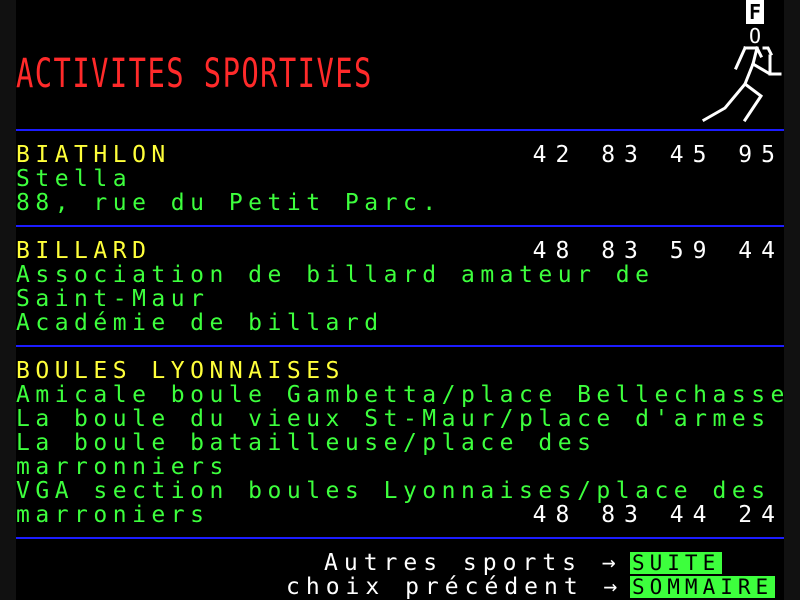 This screenshot has width=800, height=600. Describe the element at coordinates (194, 74) in the screenshot. I see `page-title: ACTIVITES SPORTIVES` at that location.